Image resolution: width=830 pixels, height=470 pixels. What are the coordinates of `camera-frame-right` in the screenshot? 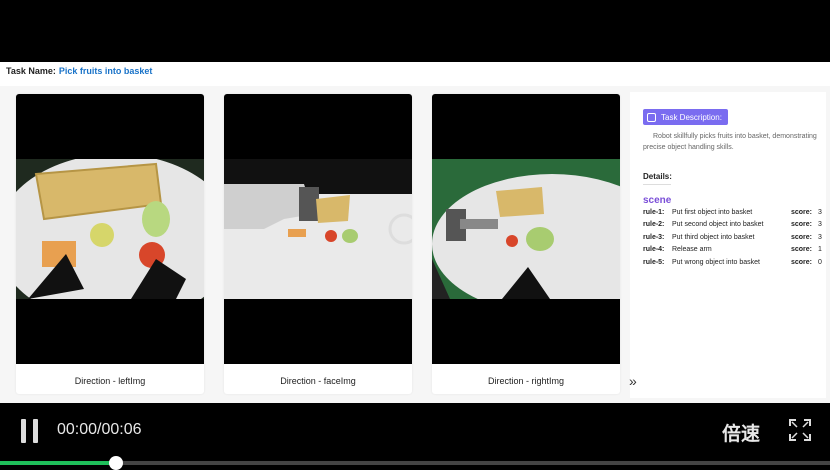 It's located at (526, 229).